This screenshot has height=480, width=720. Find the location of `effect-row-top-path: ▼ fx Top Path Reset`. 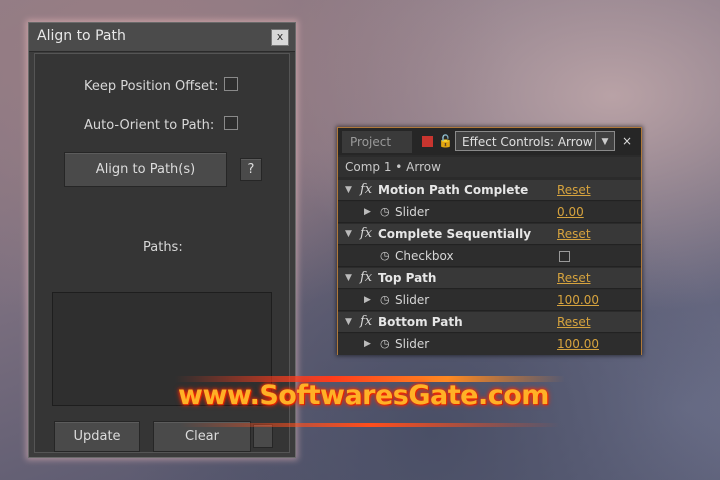

effect-row-top-path: ▼ fx Top Path Reset is located at coordinates (489, 278).